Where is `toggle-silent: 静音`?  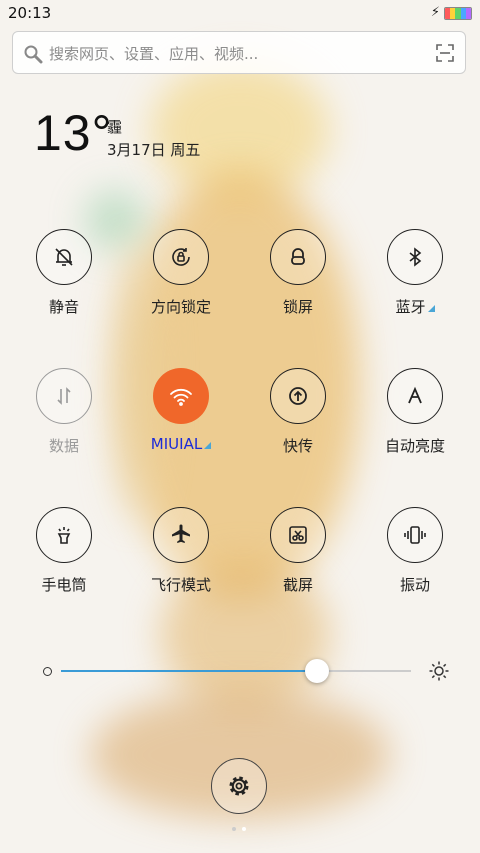
toggle-silent: 静音 is located at coordinates (64, 273).